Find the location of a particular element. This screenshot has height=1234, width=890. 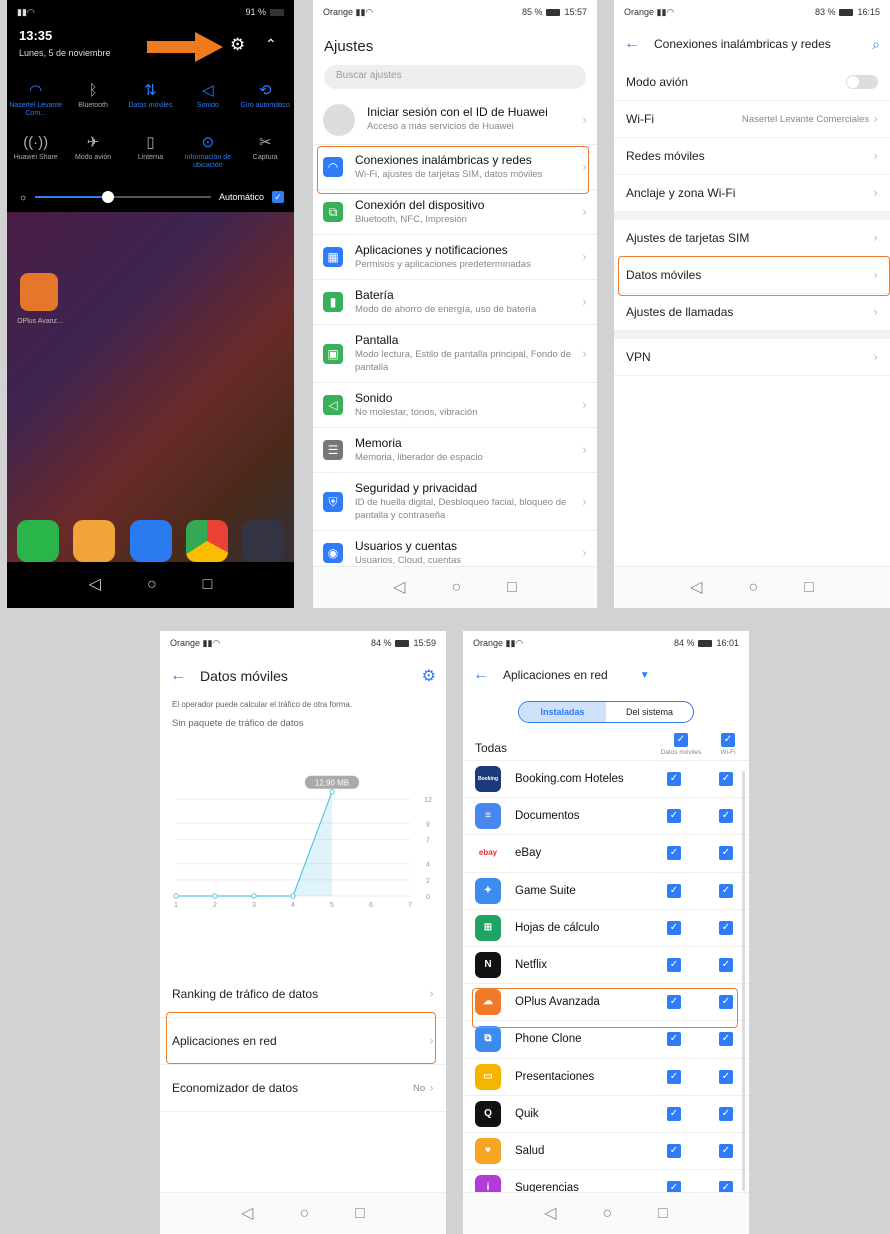

all-mobile-data-checkbox: ✓ is located at coordinates (681, 740).